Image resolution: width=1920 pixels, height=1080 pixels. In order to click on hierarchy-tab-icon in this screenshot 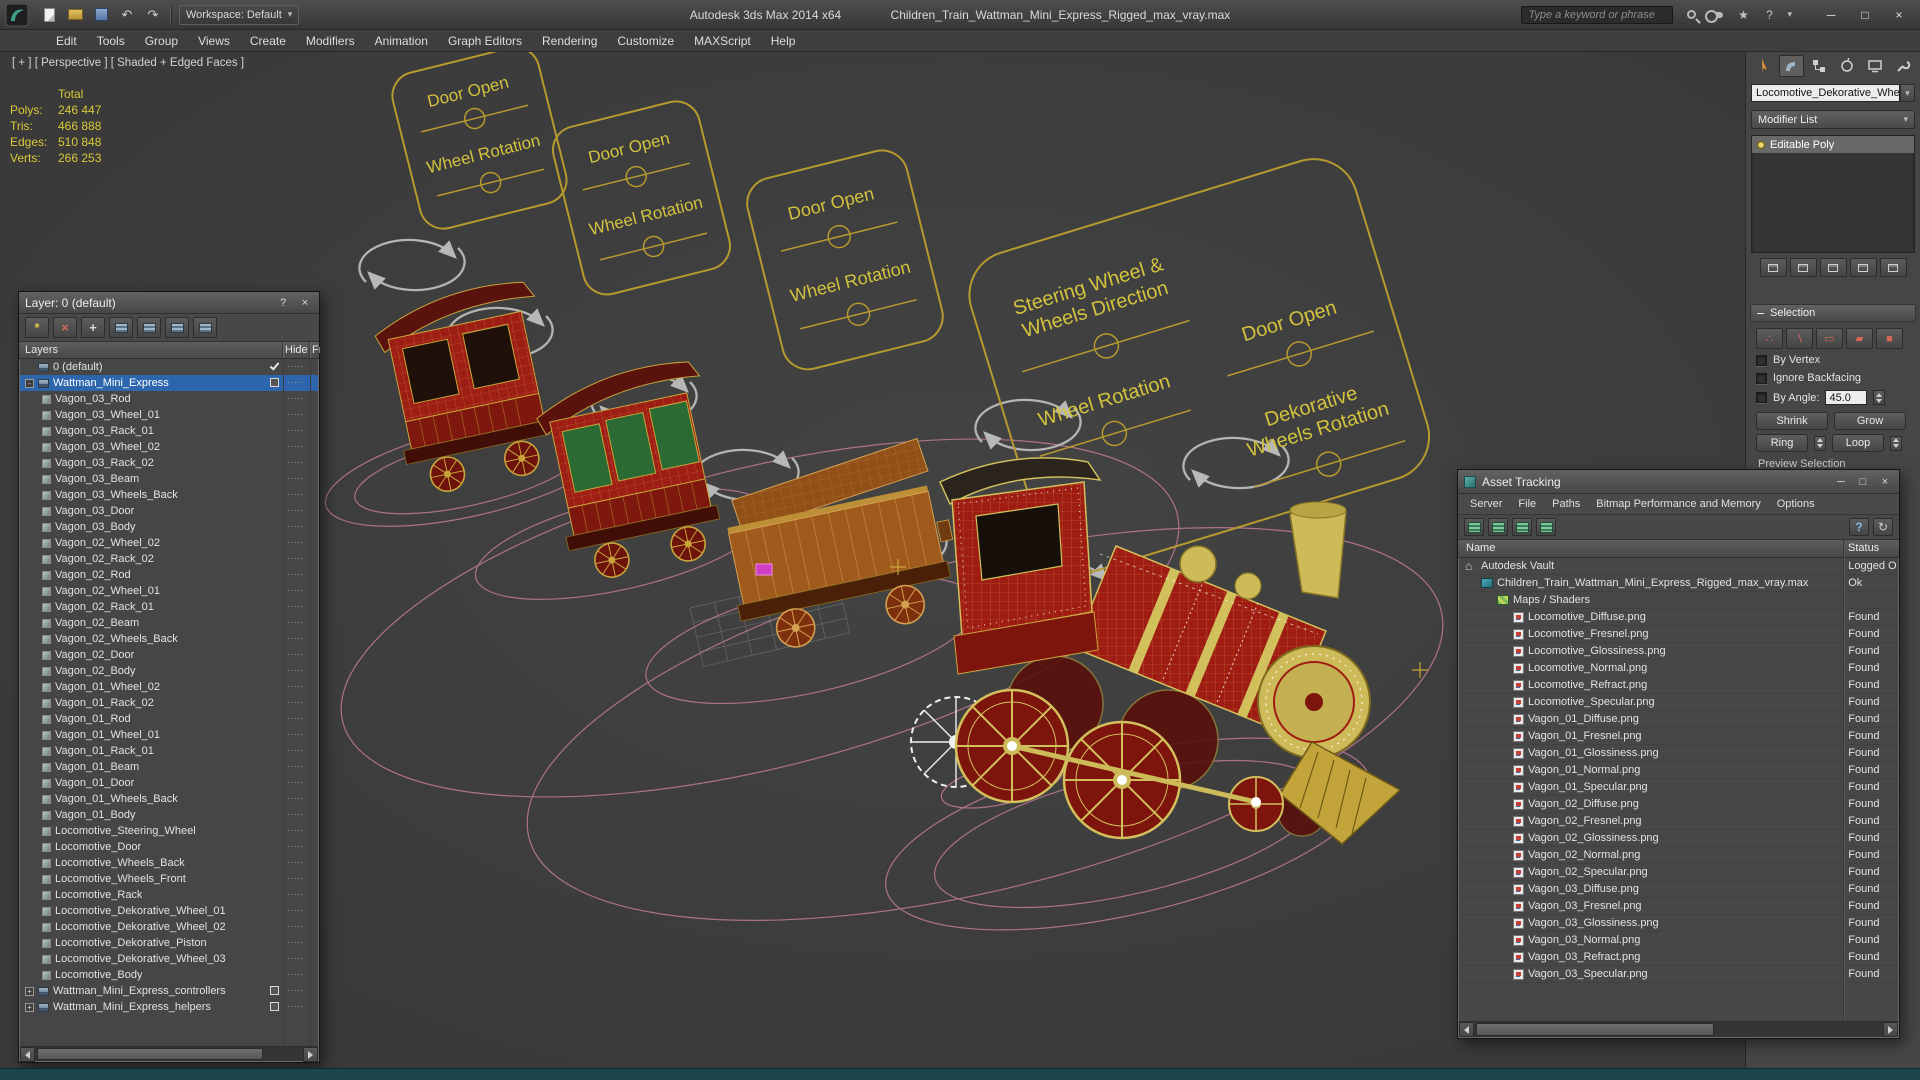, I will do `click(1819, 66)`.